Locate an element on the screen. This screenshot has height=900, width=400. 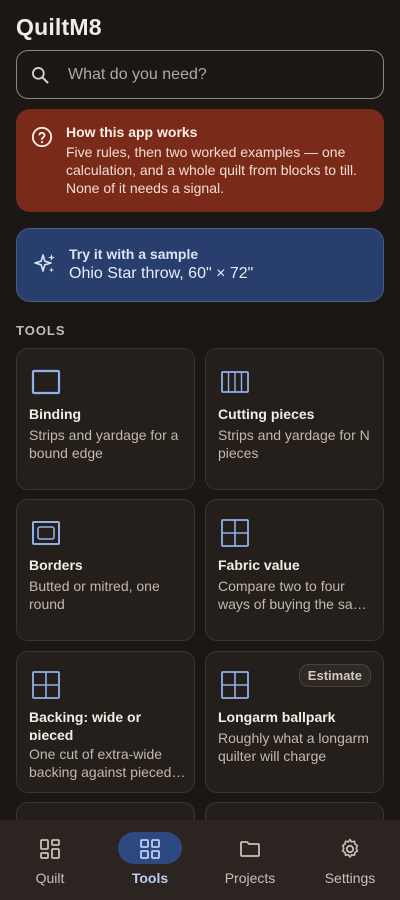
sample-card-subtitle: Ohio Star throw, 60" × 72" is located at coordinates (161, 273).